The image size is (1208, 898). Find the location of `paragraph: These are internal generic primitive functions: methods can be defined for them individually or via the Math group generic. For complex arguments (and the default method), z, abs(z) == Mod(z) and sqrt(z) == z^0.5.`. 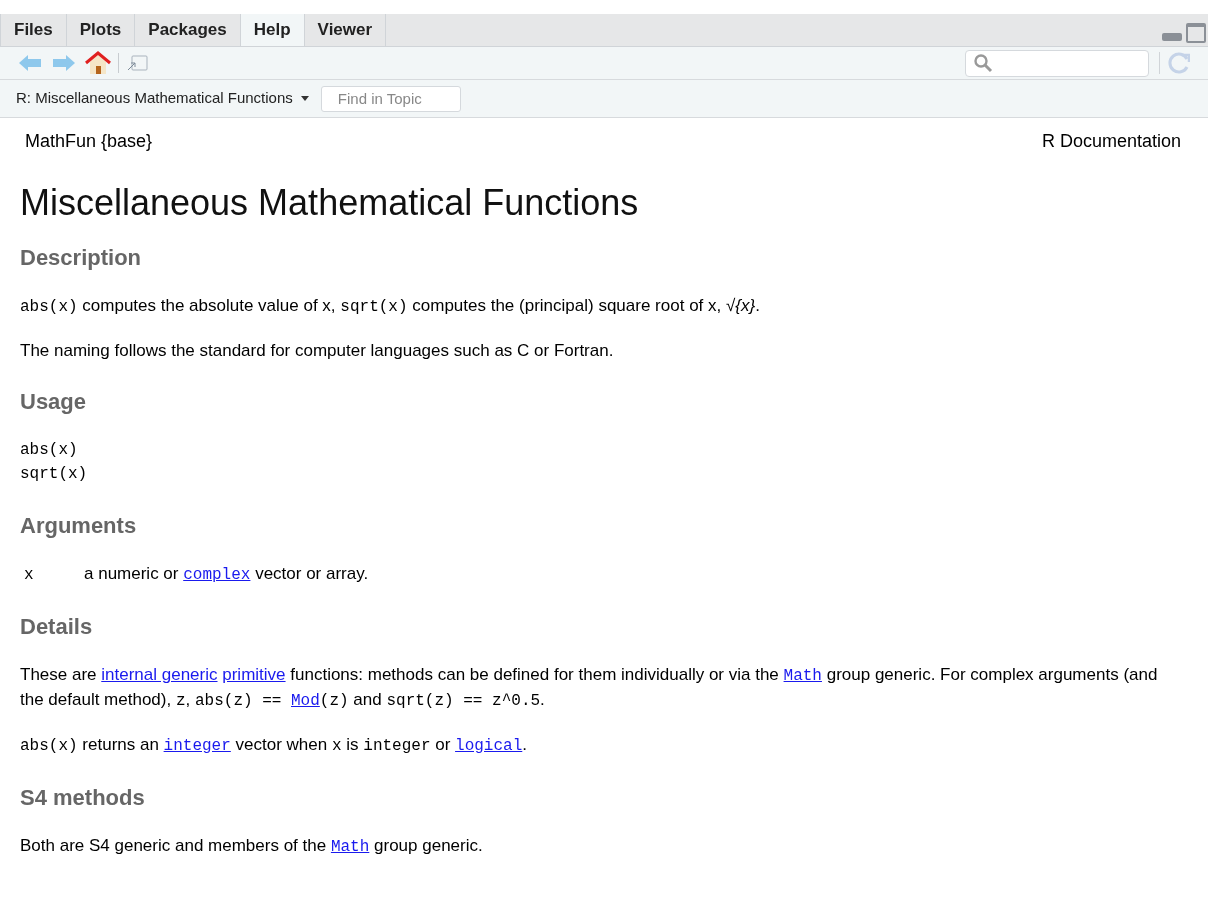

paragraph: These are internal generic primitive functions: methods can be defined for them individually or via the Math group generic. For complex arguments (and the default method), z, abs(z) == Mod(z) and sqrt(z) == z^0.5. is located at coordinates (589, 688).